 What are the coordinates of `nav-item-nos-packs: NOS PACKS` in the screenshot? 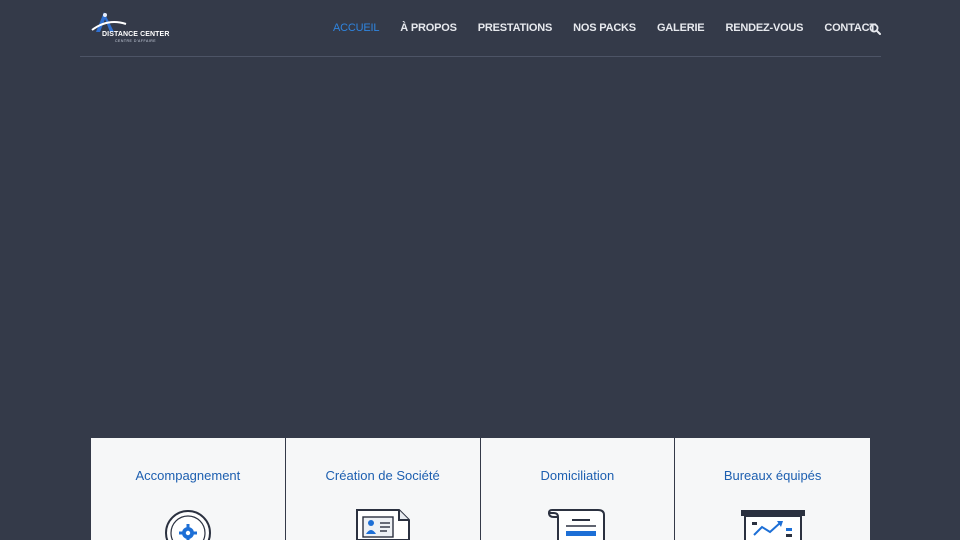 It's located at (604, 28).